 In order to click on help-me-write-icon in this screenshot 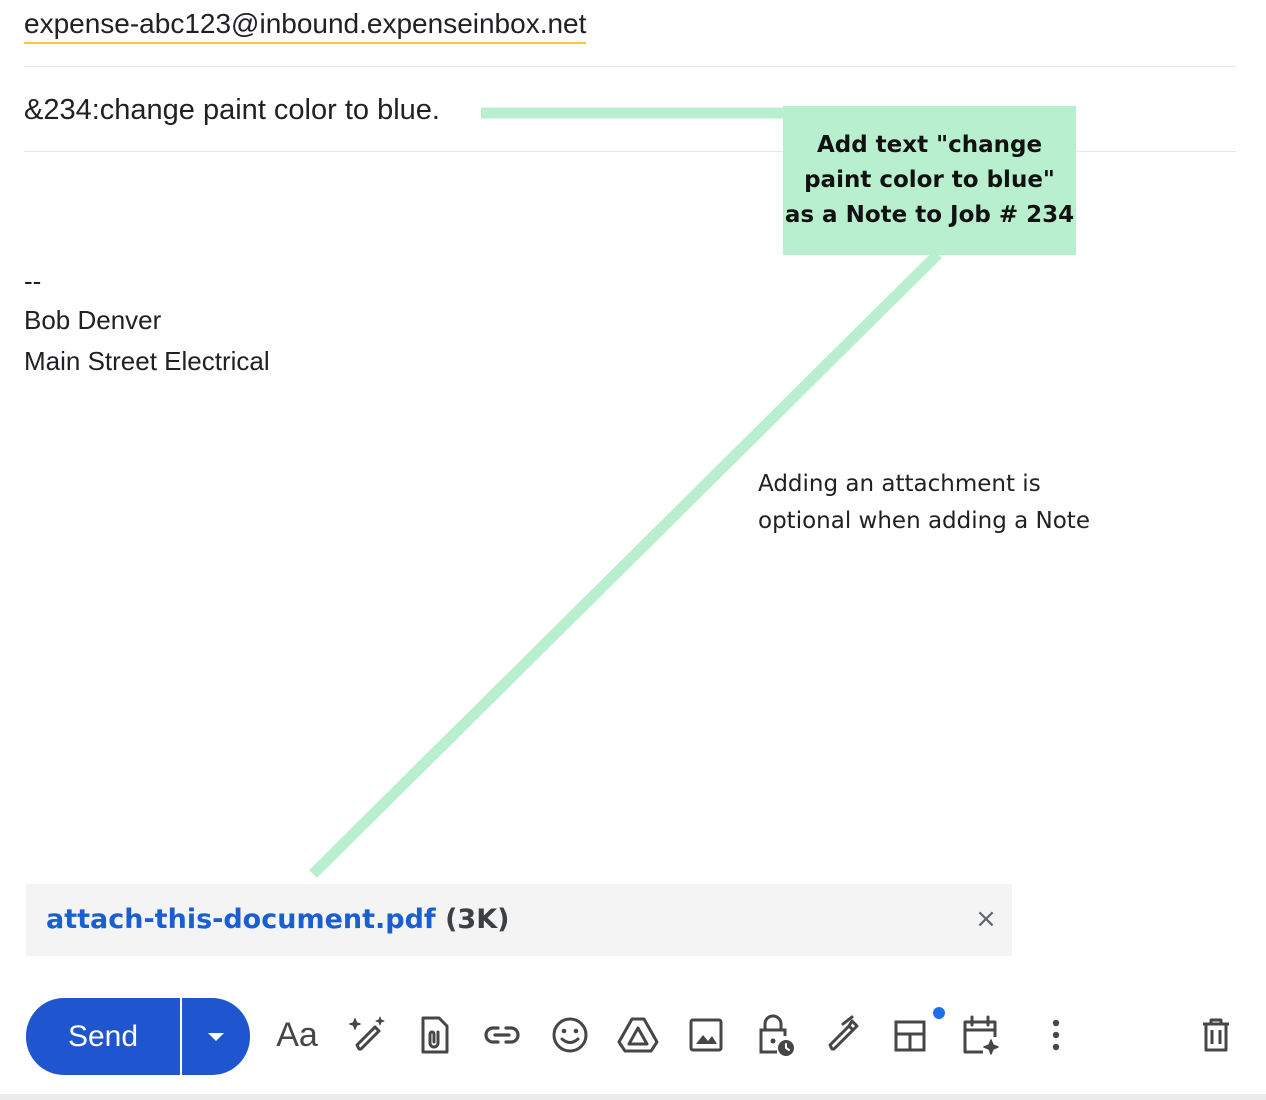, I will do `click(367, 1033)`.